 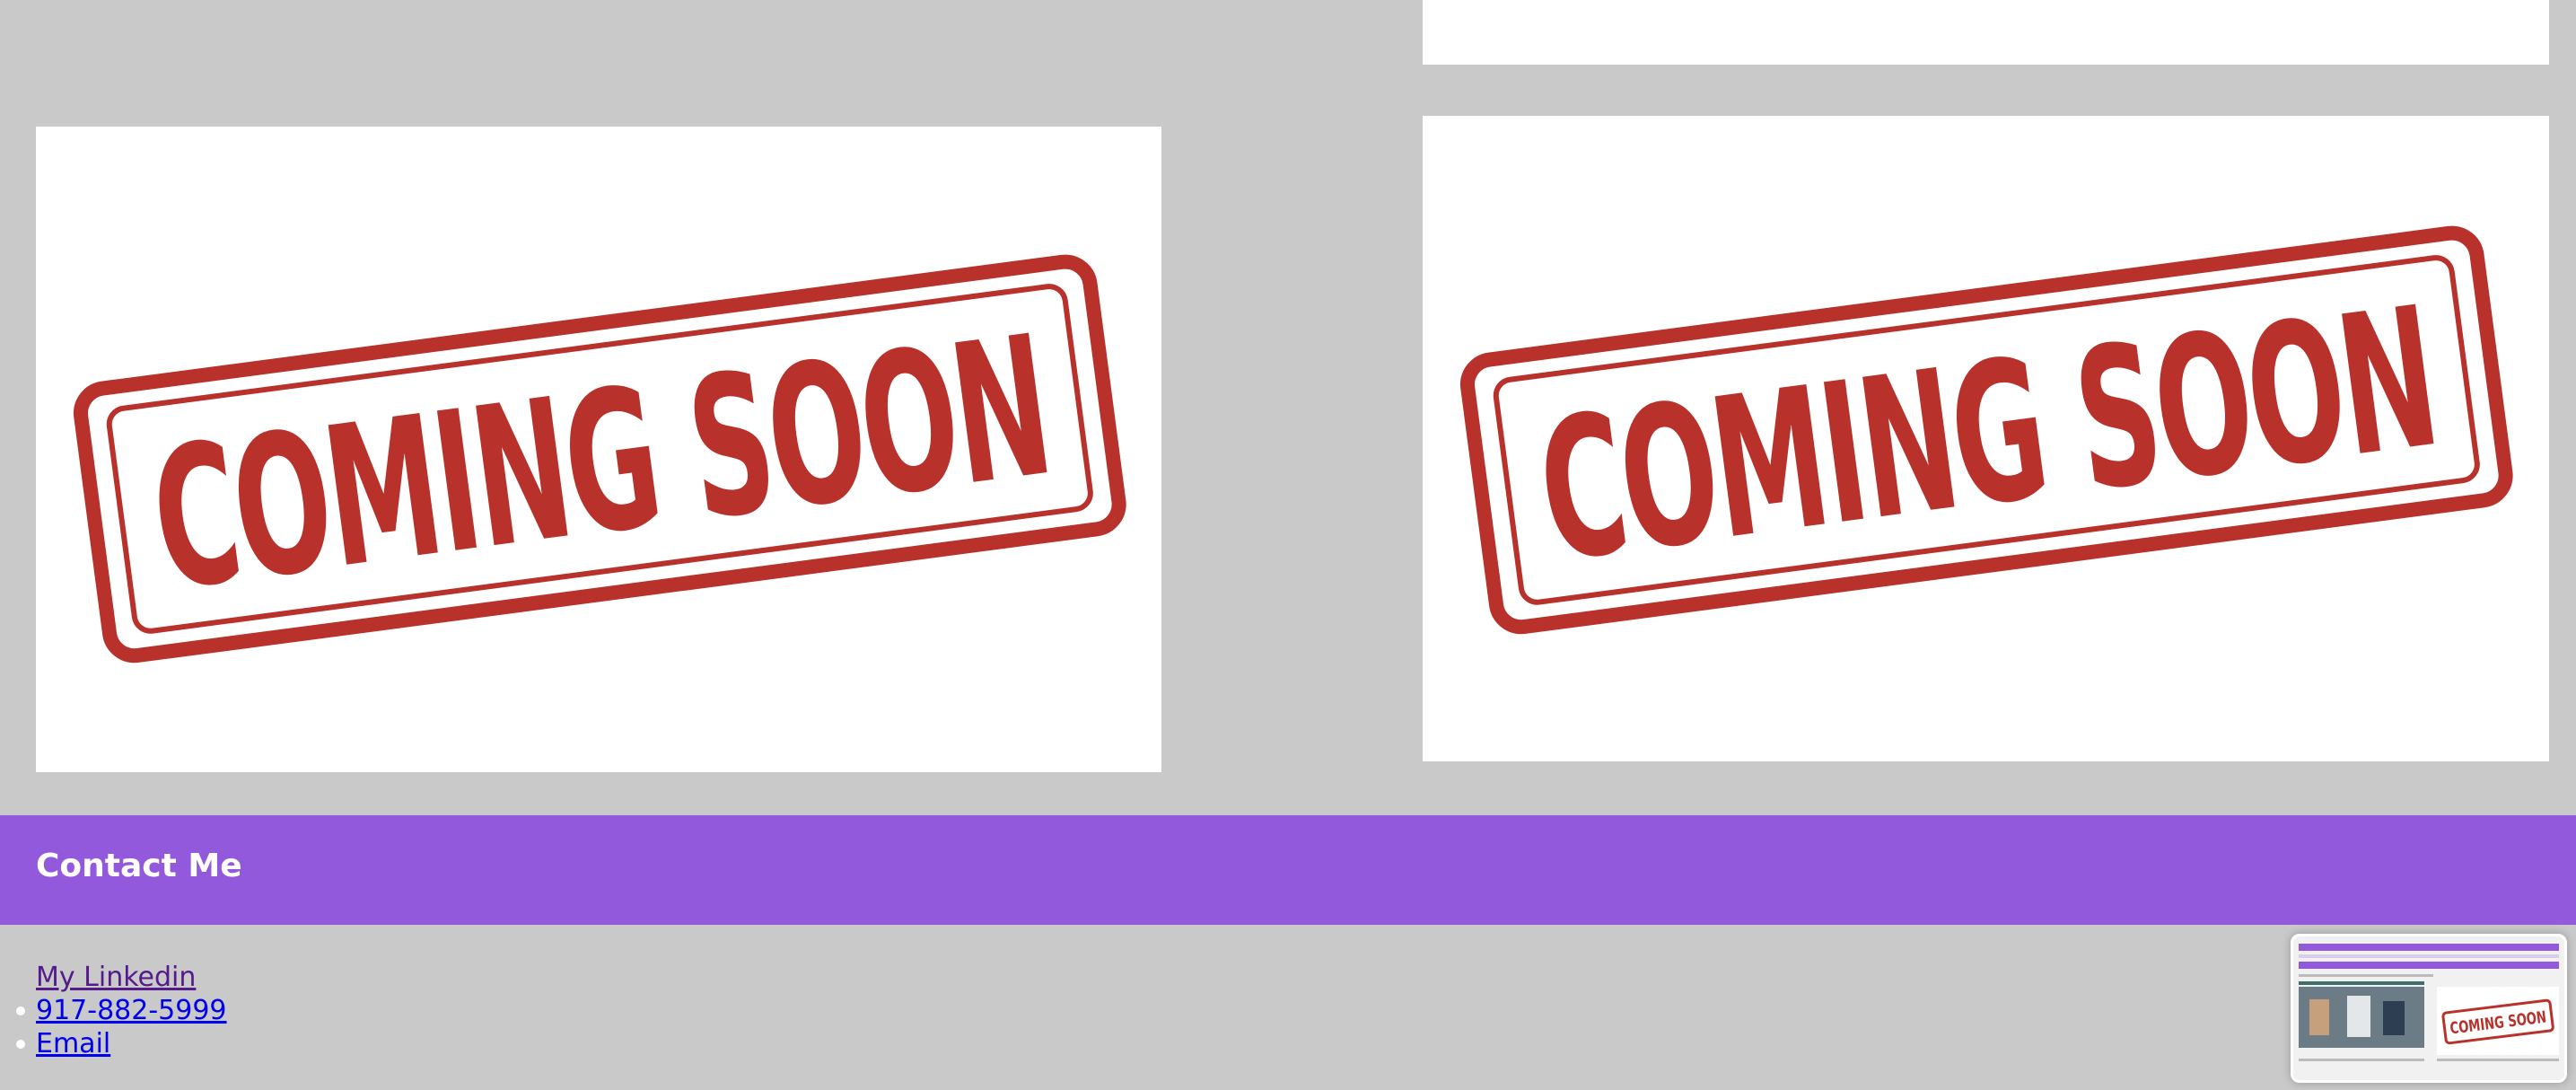 I want to click on list-item: 917-882-5999, so click(x=121, y=1010).